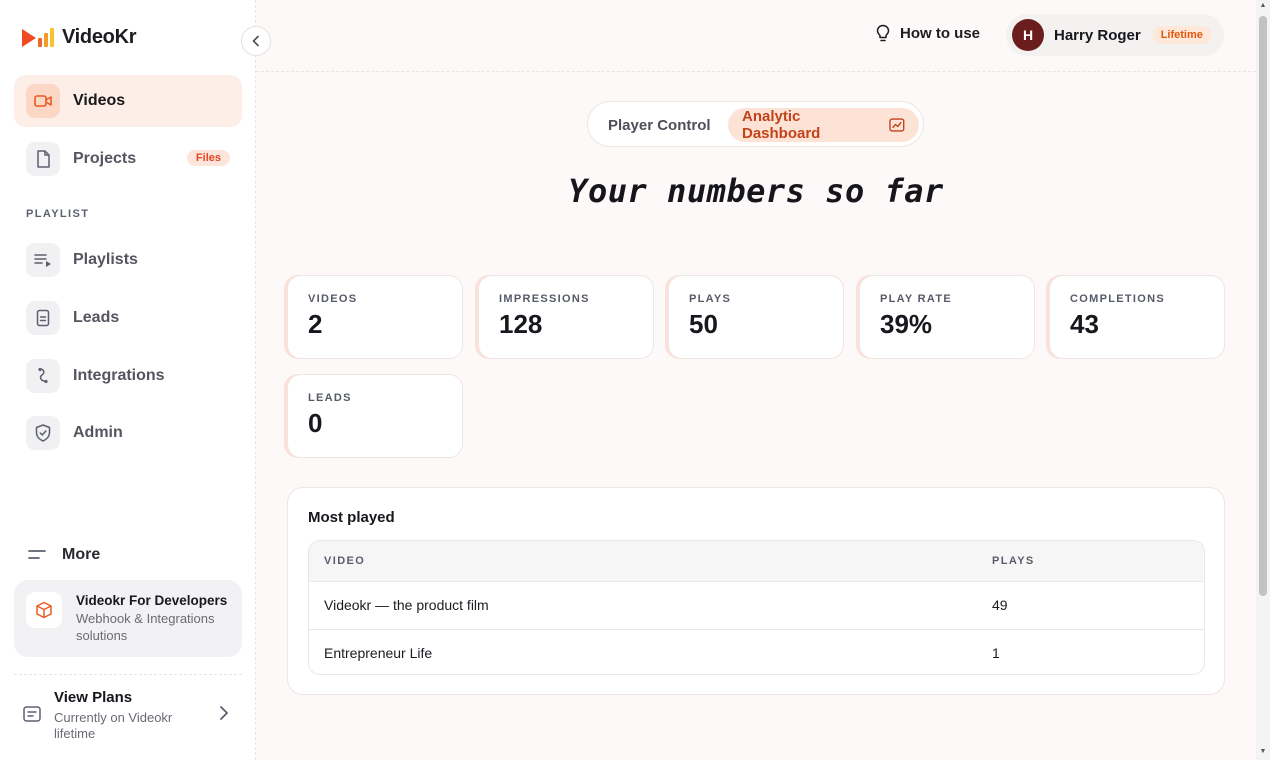  Describe the element at coordinates (330, 398) in the screenshot. I see `stat-label: LEADS` at that location.